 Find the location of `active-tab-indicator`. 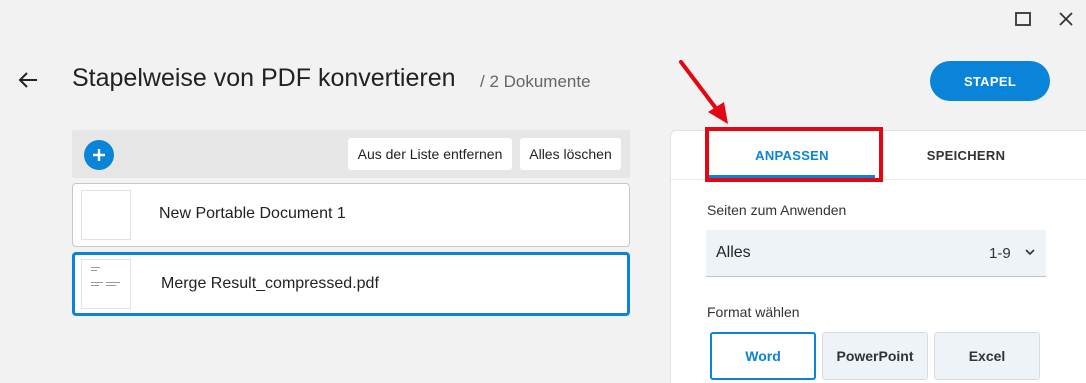

active-tab-indicator is located at coordinates (792, 176).